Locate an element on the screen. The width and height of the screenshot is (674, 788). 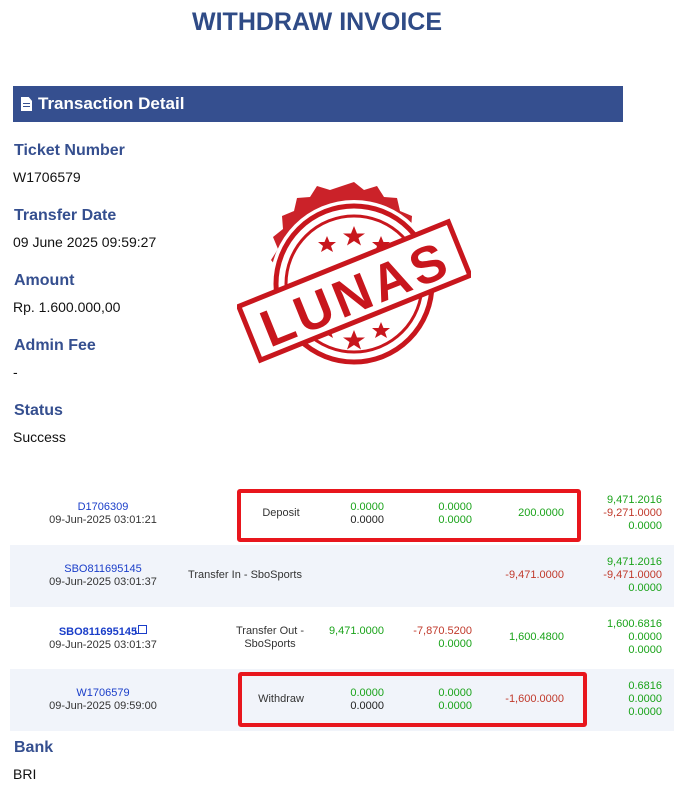
invoice-title: WITHDRAW INVOICE is located at coordinates (317, 22).